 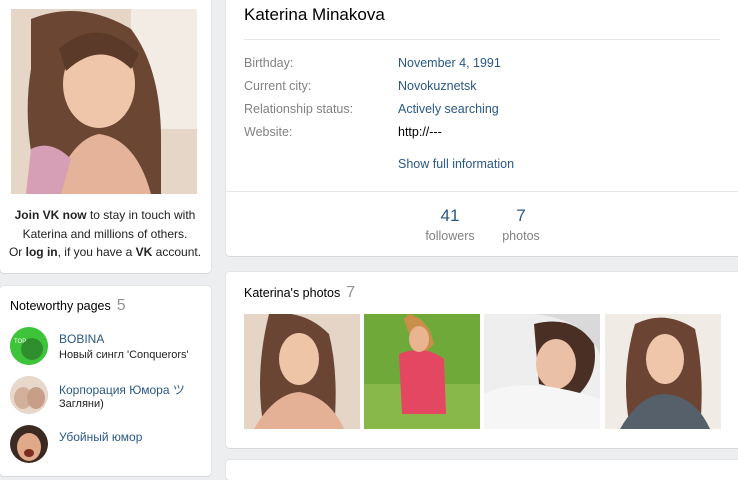 I want to click on info-label: Birthday:, so click(x=269, y=63).